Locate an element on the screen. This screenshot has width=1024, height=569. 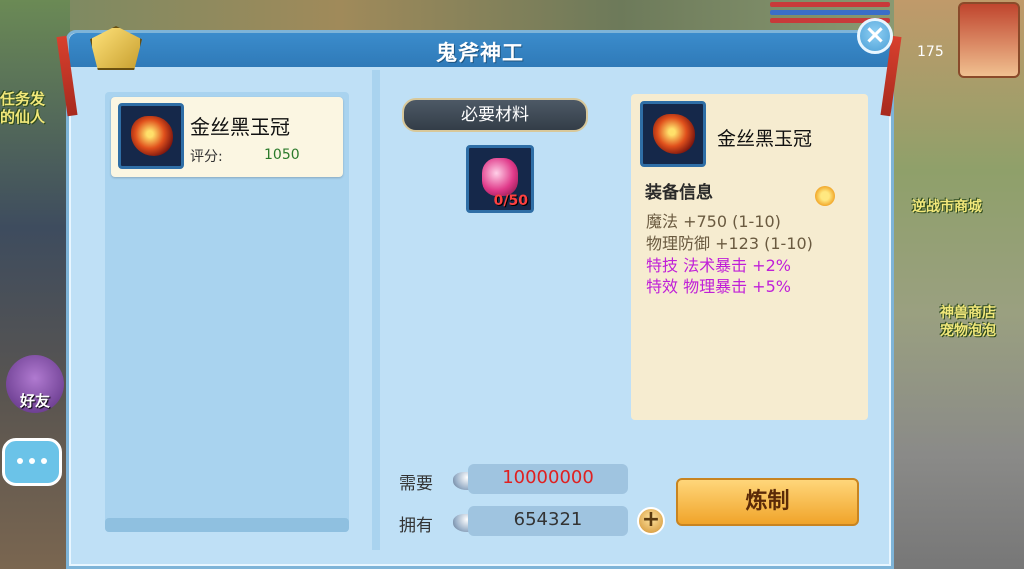
have-label: 拥有 is located at coordinates (416, 526).